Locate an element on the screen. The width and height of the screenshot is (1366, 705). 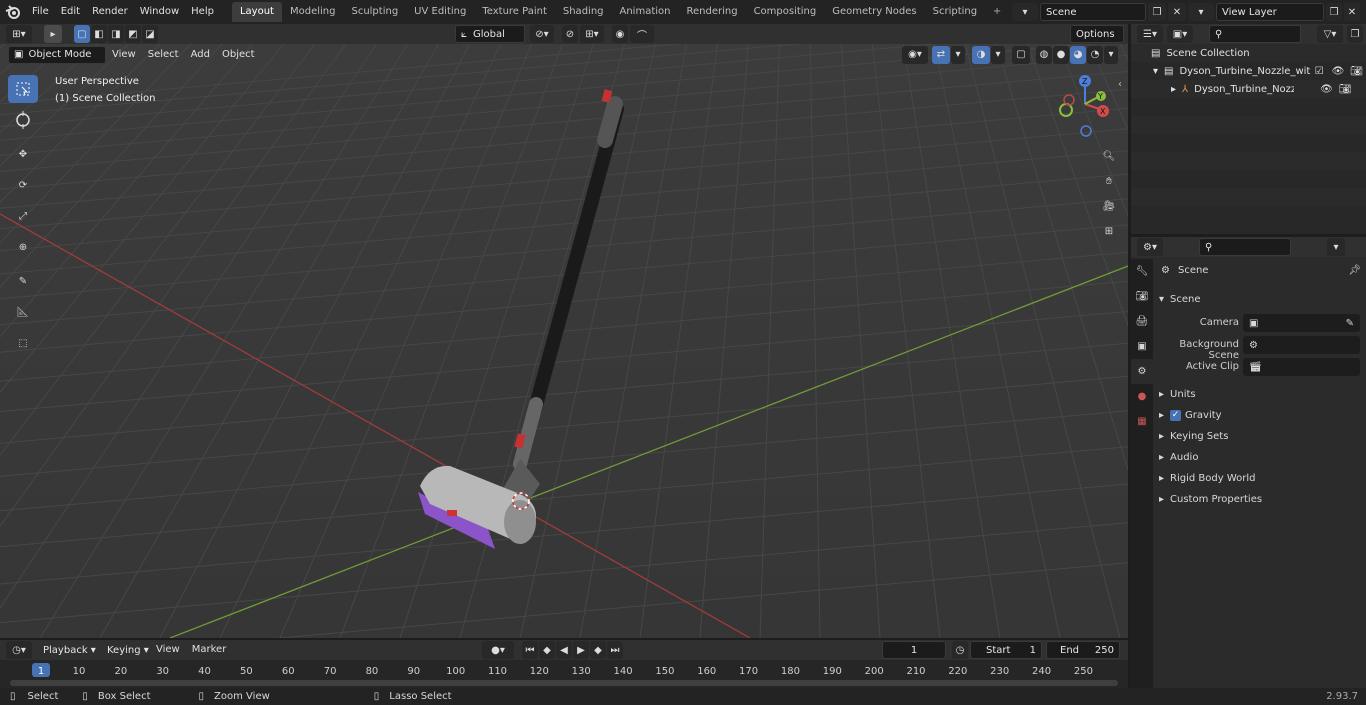
audio-section: ▸ Audio is located at coordinates (1178, 457).